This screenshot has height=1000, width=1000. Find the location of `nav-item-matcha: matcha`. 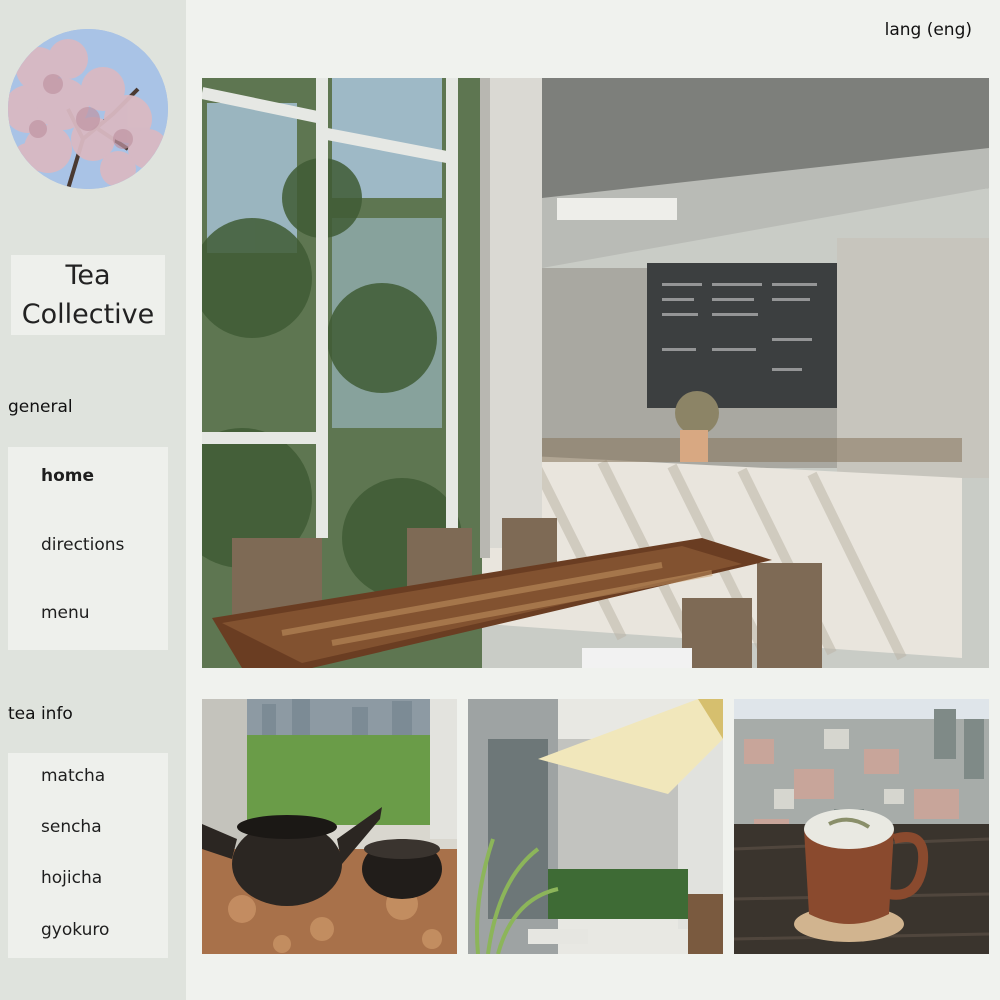

nav-item-matcha: matcha is located at coordinates (73, 776).